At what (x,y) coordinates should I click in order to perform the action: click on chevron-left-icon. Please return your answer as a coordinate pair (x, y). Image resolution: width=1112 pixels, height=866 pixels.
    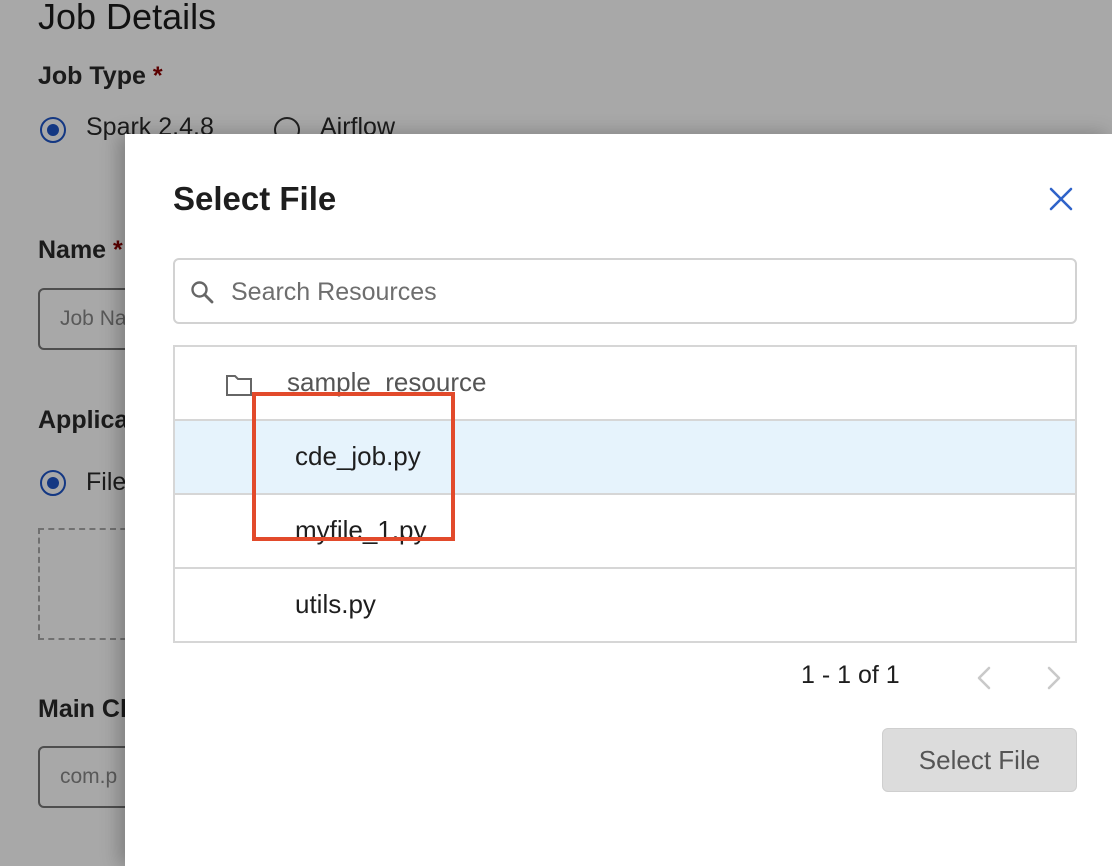
    Looking at the image, I should click on (985, 678).